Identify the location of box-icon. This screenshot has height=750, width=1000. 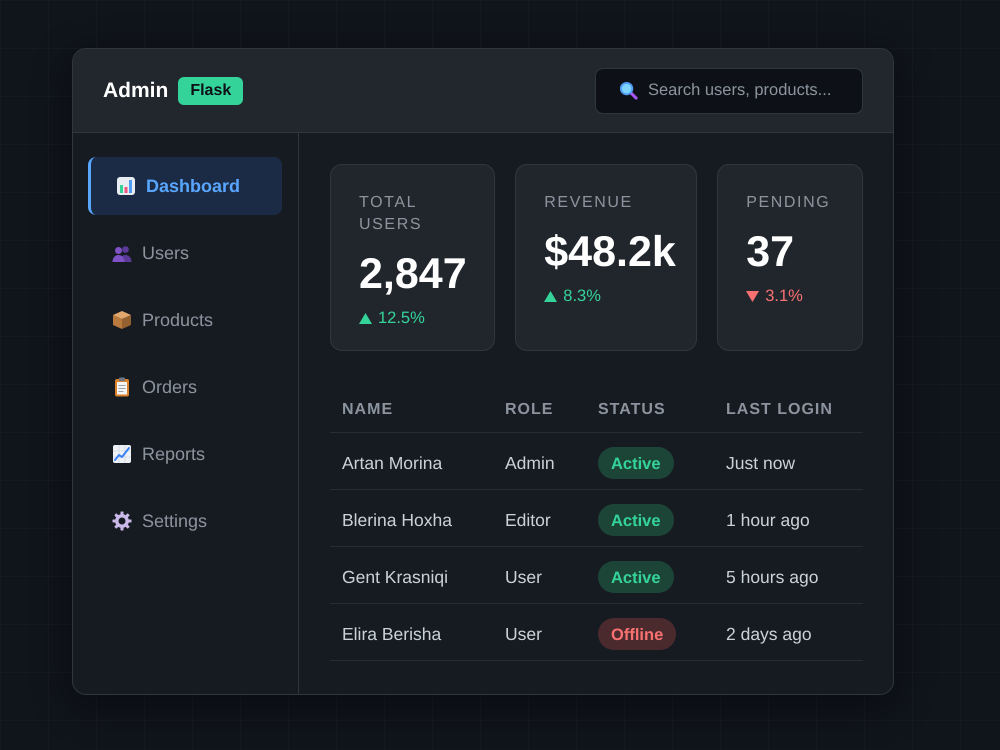
(122, 320).